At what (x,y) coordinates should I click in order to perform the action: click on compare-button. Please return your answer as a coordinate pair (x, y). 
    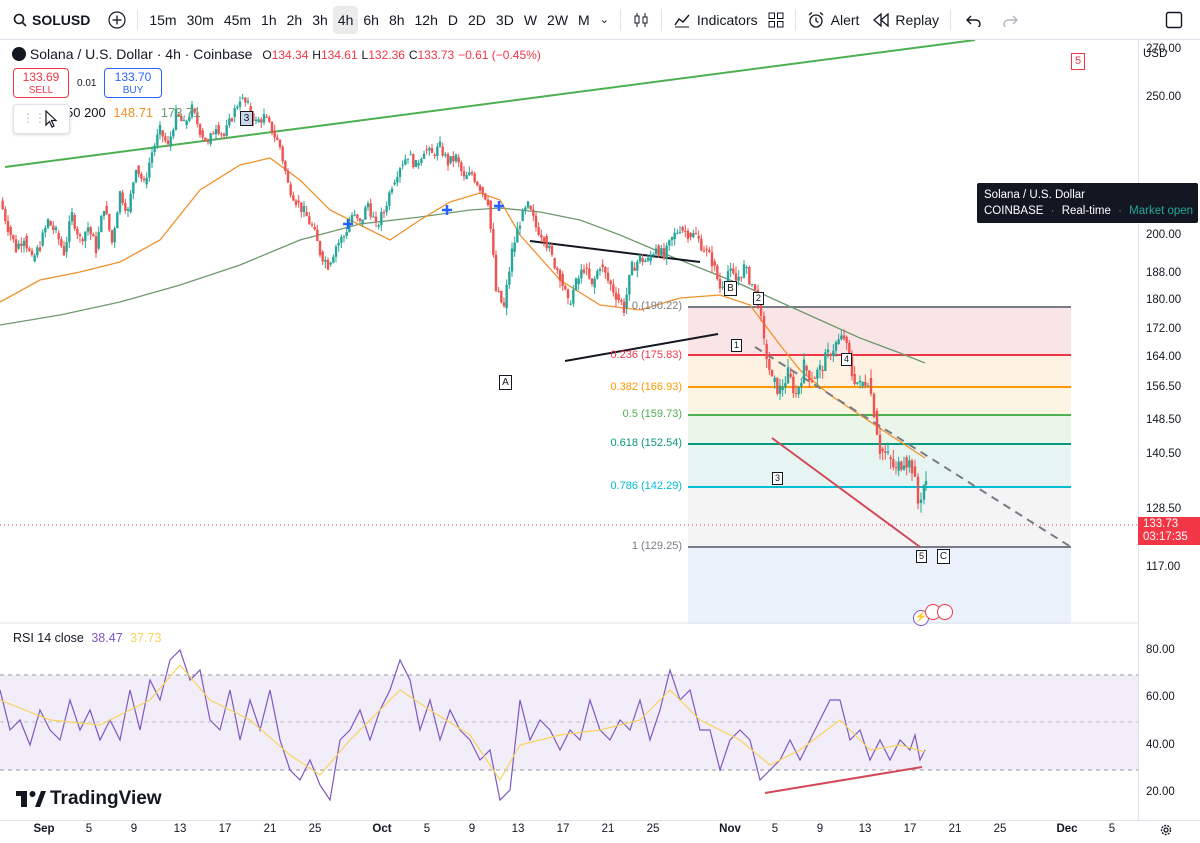
    Looking at the image, I should click on (117, 20).